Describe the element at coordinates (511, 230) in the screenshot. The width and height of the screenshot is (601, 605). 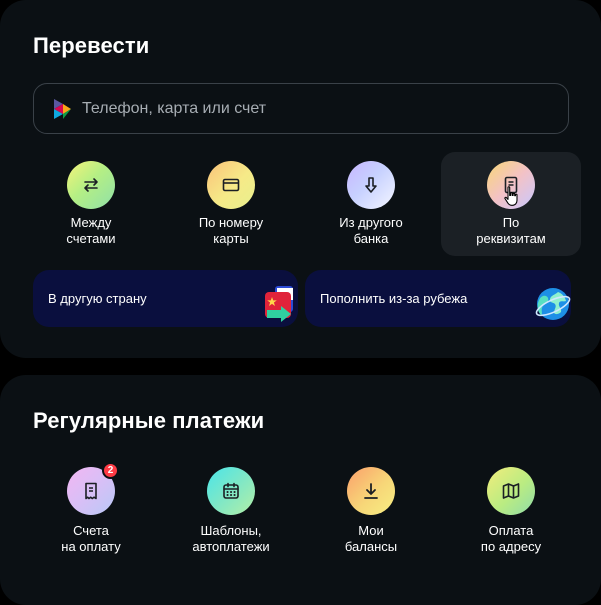
I see `action-label: По реквизитам` at that location.